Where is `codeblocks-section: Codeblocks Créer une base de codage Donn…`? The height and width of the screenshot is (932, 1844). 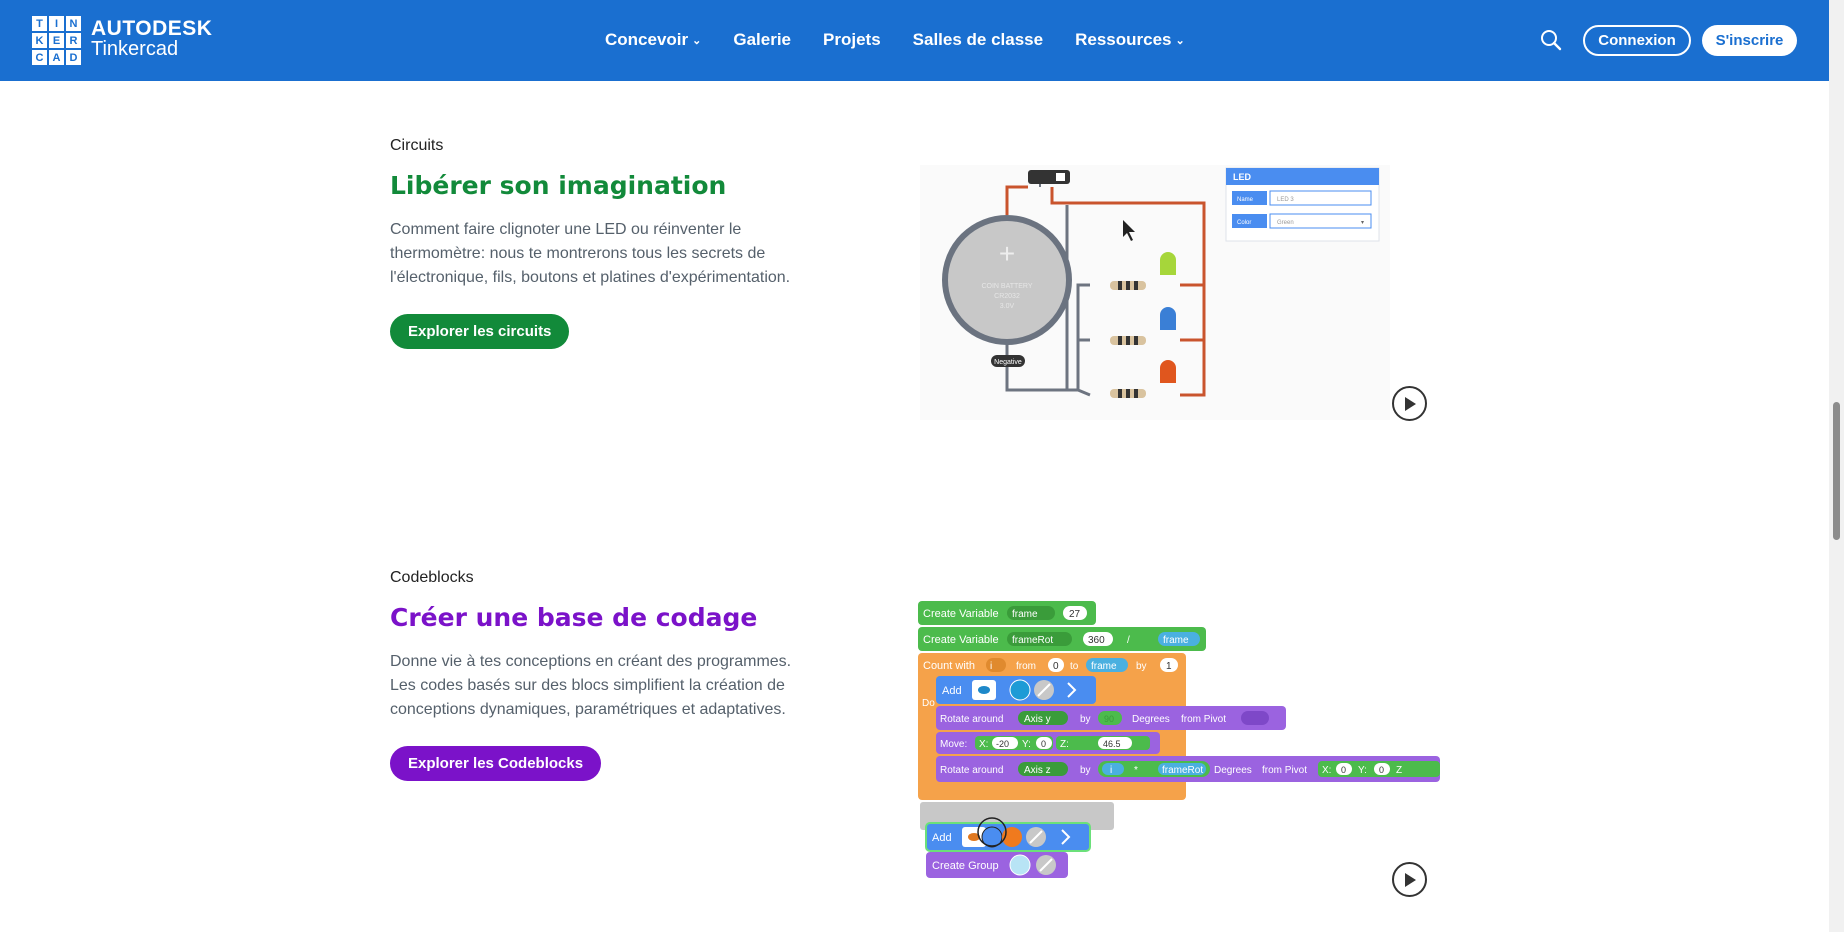 codeblocks-section: Codeblocks Créer une base de codage Donn… is located at coordinates (600, 675).